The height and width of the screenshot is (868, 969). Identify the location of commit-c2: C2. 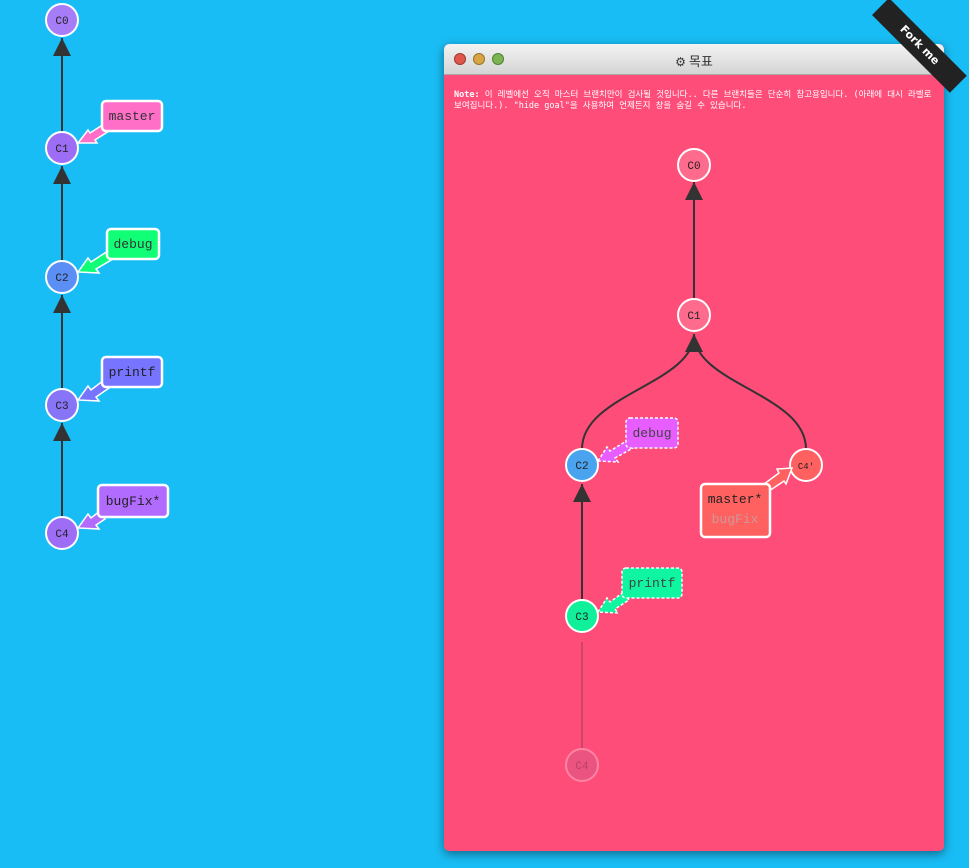
(62, 277).